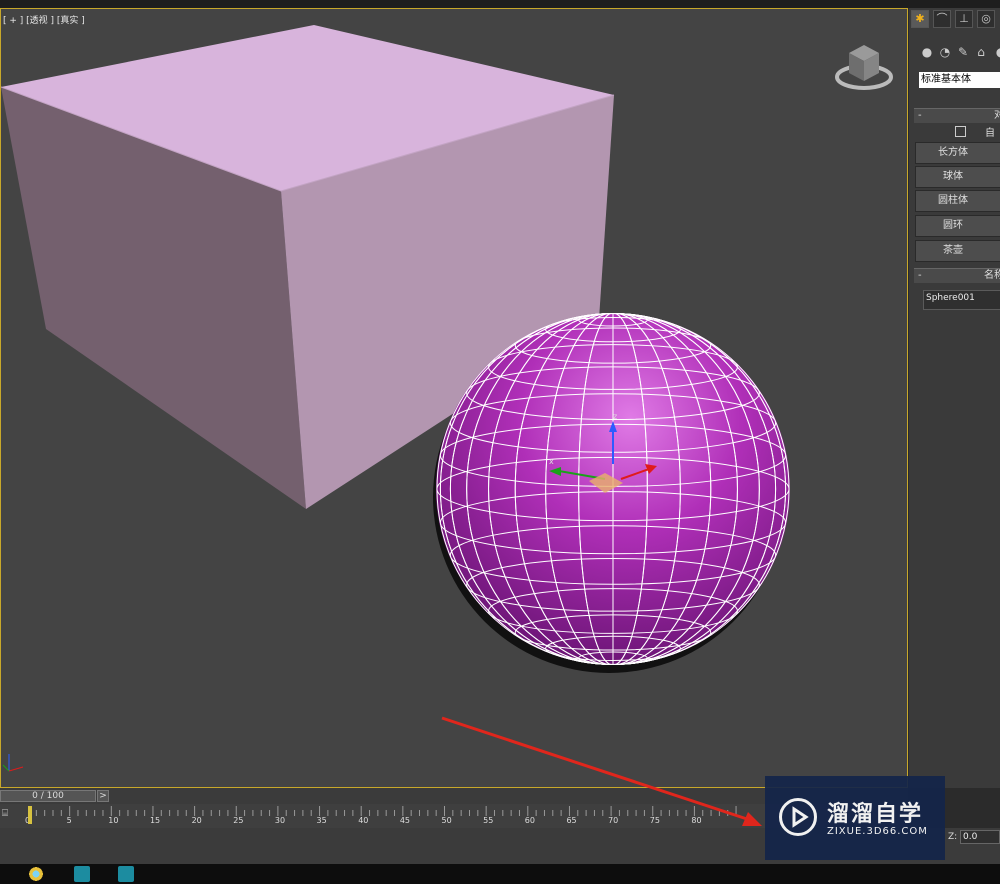 This screenshot has height=884, width=1000. What do you see at coordinates (82, 874) in the screenshot?
I see `3dsmax-taskbar-icon` at bounding box center [82, 874].